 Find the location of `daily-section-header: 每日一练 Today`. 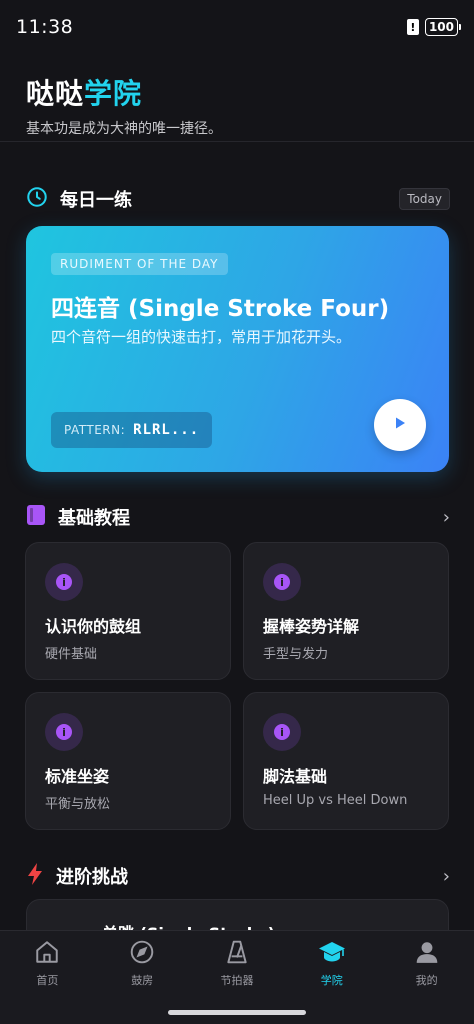

daily-section-header: 每日一练 Today is located at coordinates (238, 199).